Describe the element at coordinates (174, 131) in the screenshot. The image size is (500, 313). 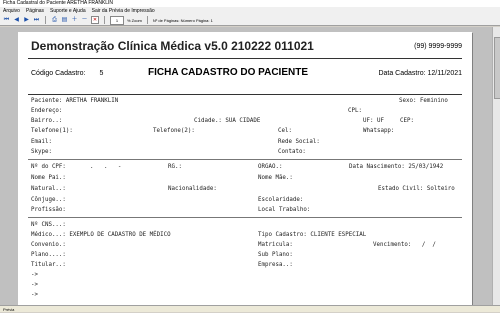
I see `field-telefone2: Telefone(2):` at that location.